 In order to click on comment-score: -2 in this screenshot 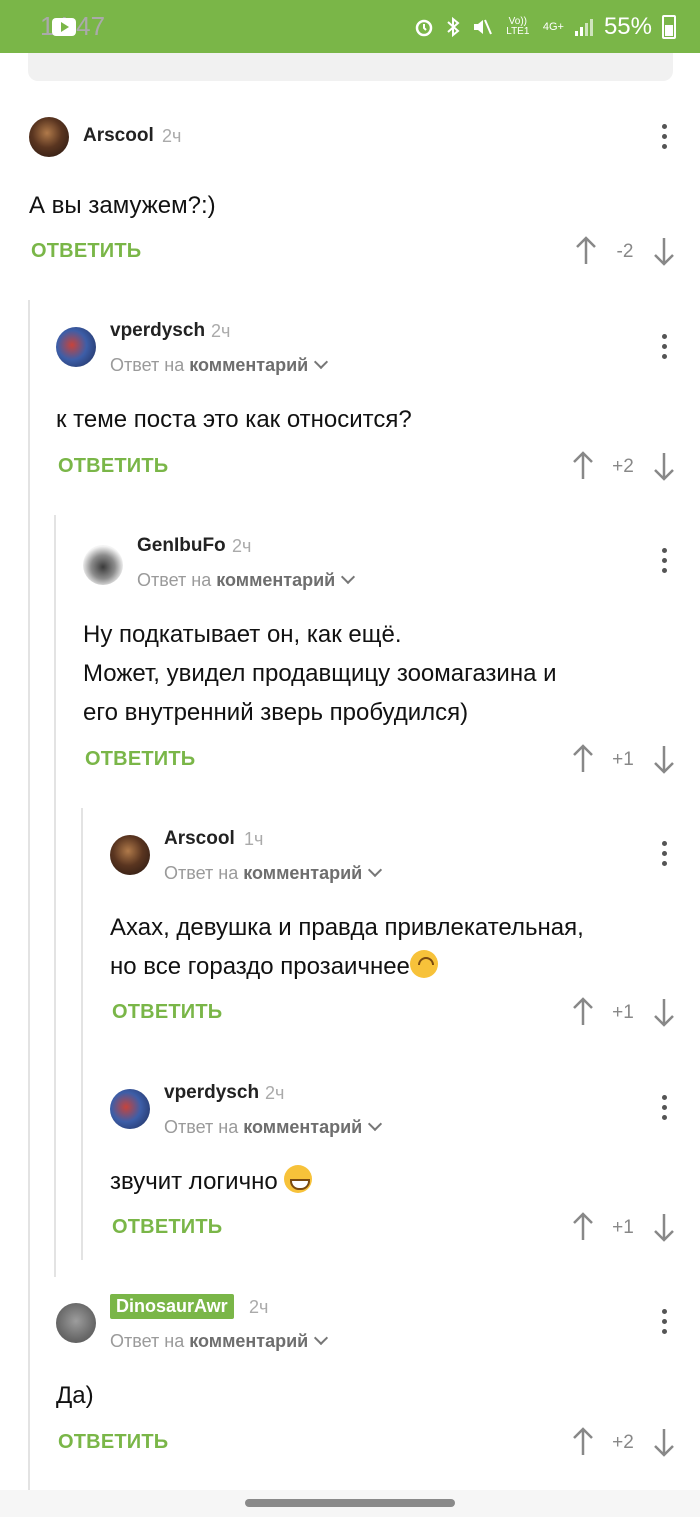, I will do `click(625, 251)`.